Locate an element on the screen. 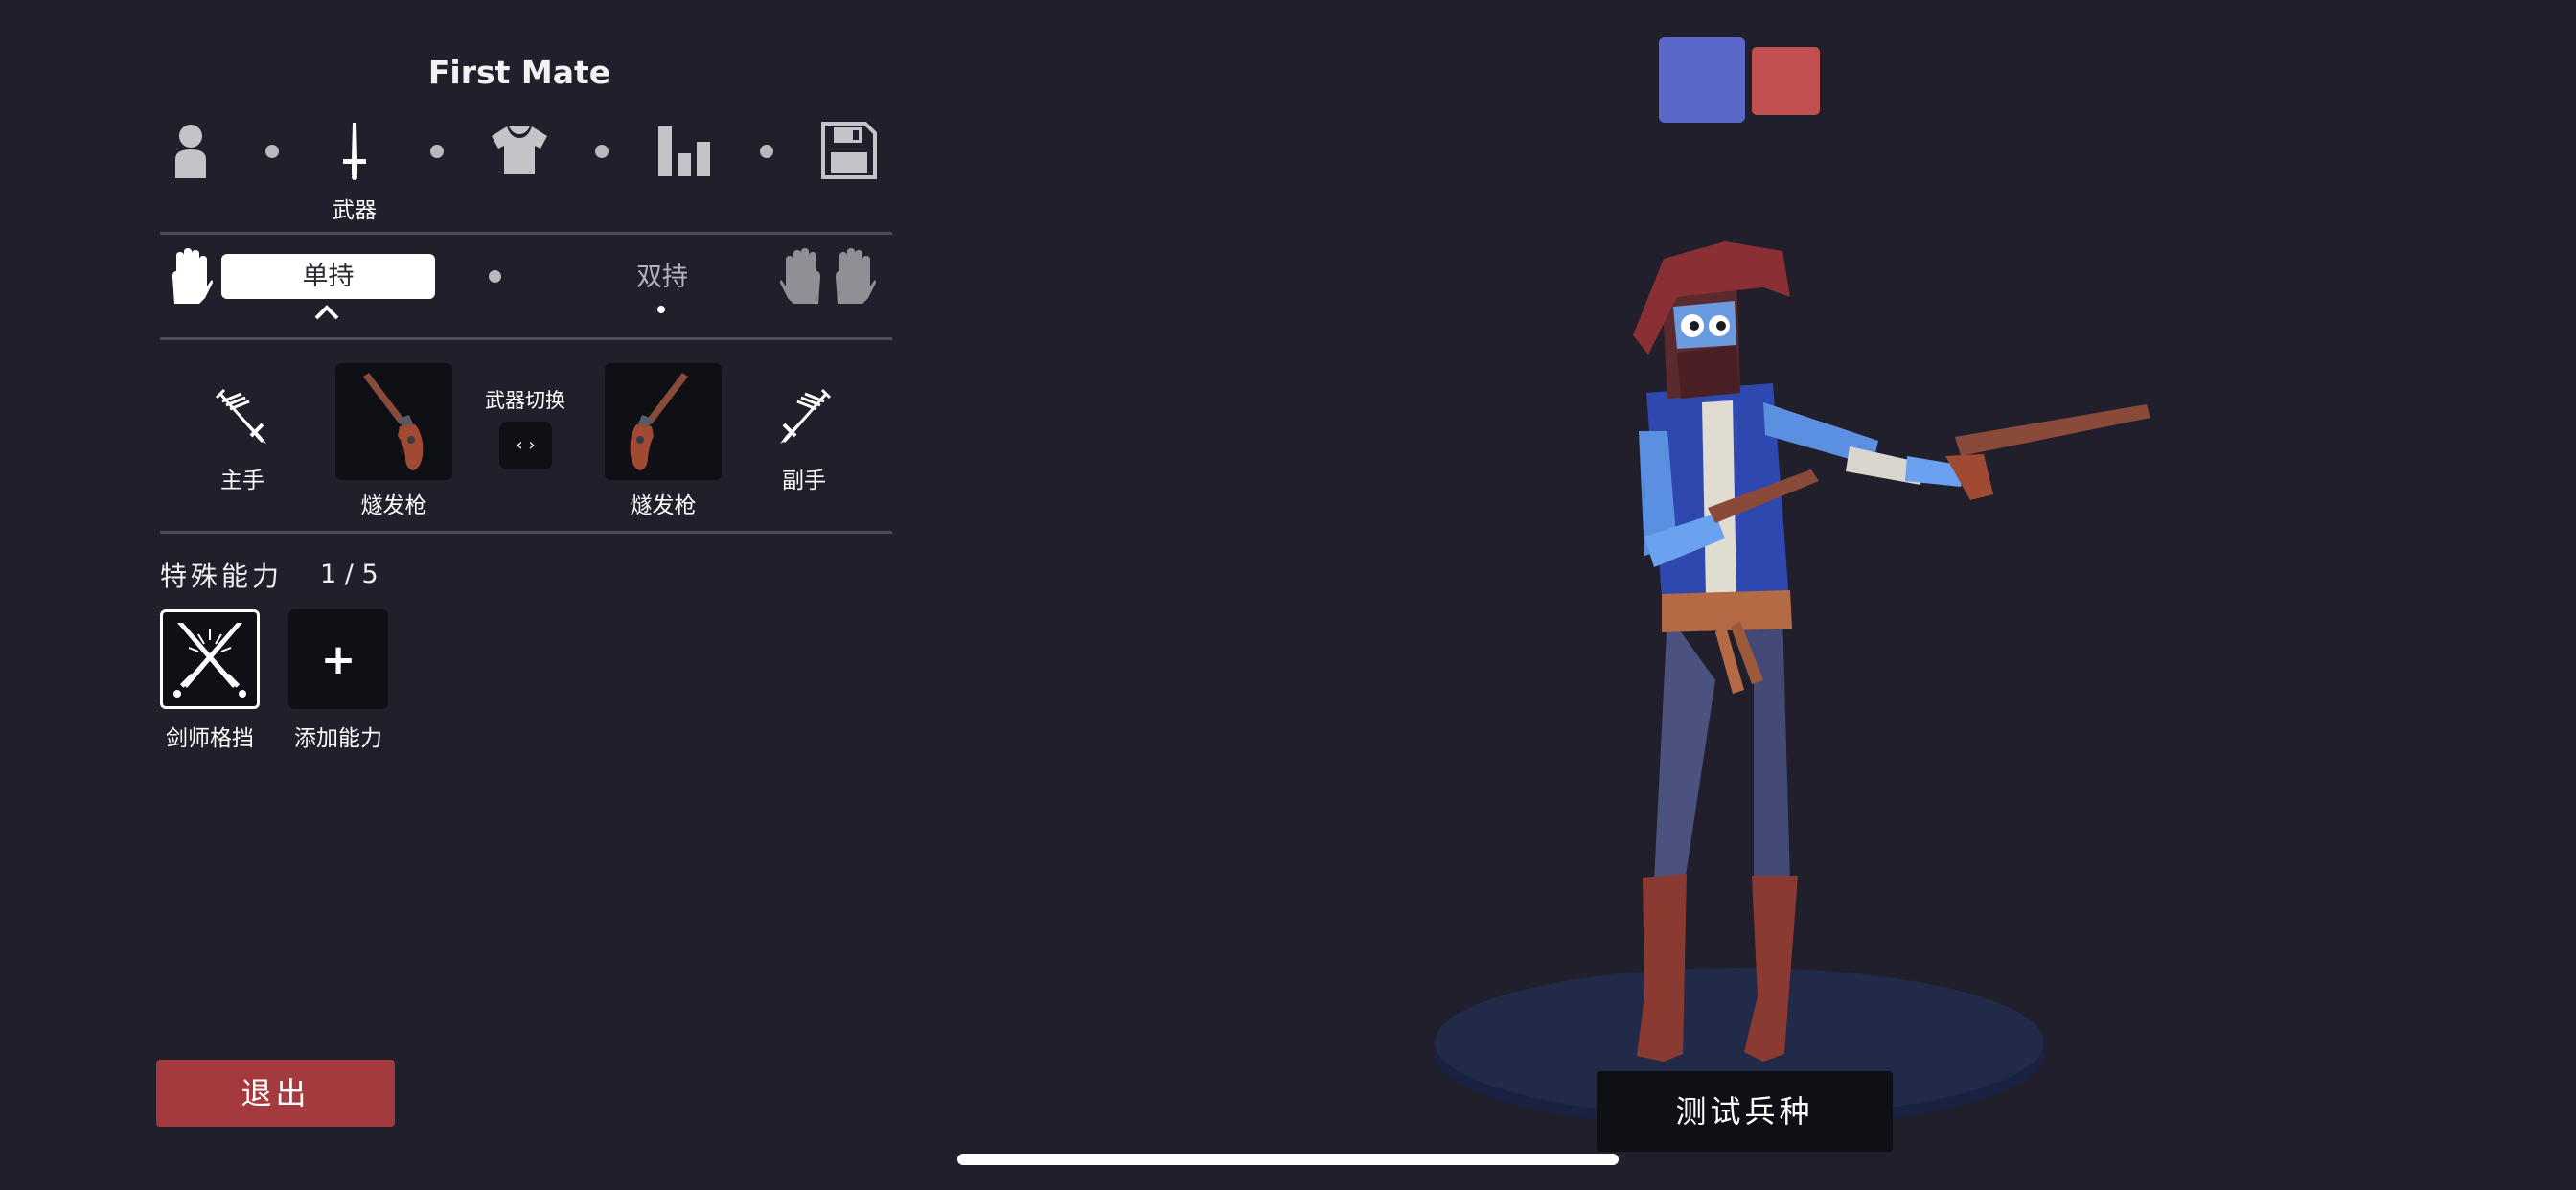  crossed-swords-icon is located at coordinates (209, 661).